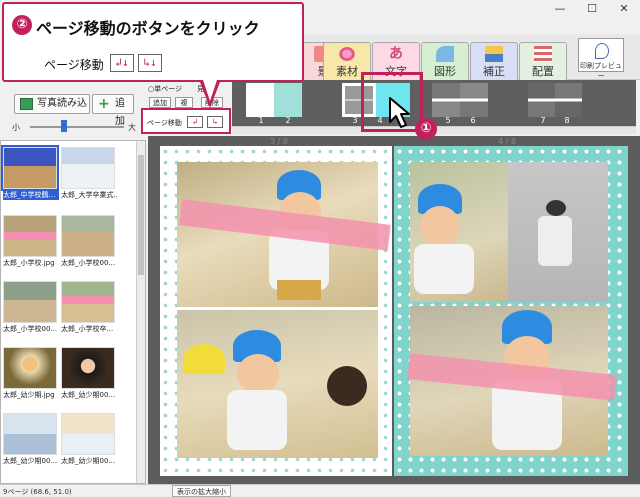 Image resolution: width=640 pixels, height=497 pixels. I want to click on instruction-callout: ② ページ移動のボタンをクリック ページ移動 ↲↓ ↳↓, so click(153, 42).